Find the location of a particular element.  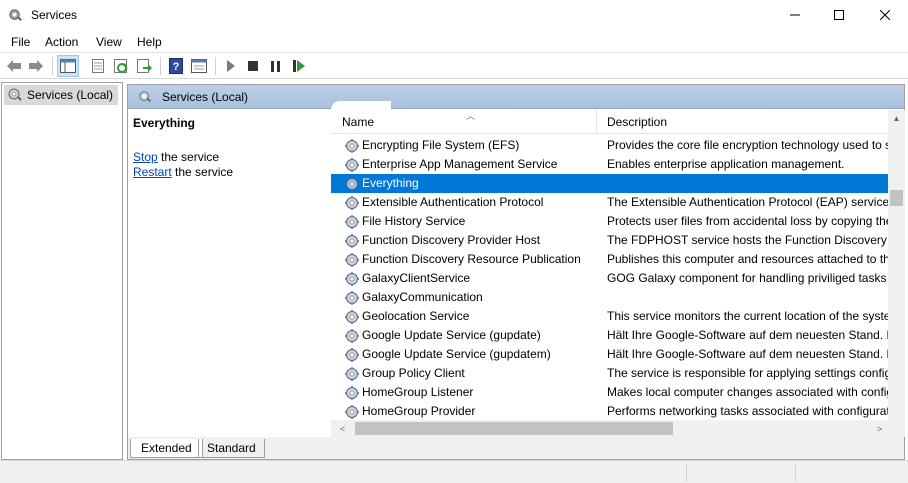

menu-action: Action is located at coordinates (61, 42).